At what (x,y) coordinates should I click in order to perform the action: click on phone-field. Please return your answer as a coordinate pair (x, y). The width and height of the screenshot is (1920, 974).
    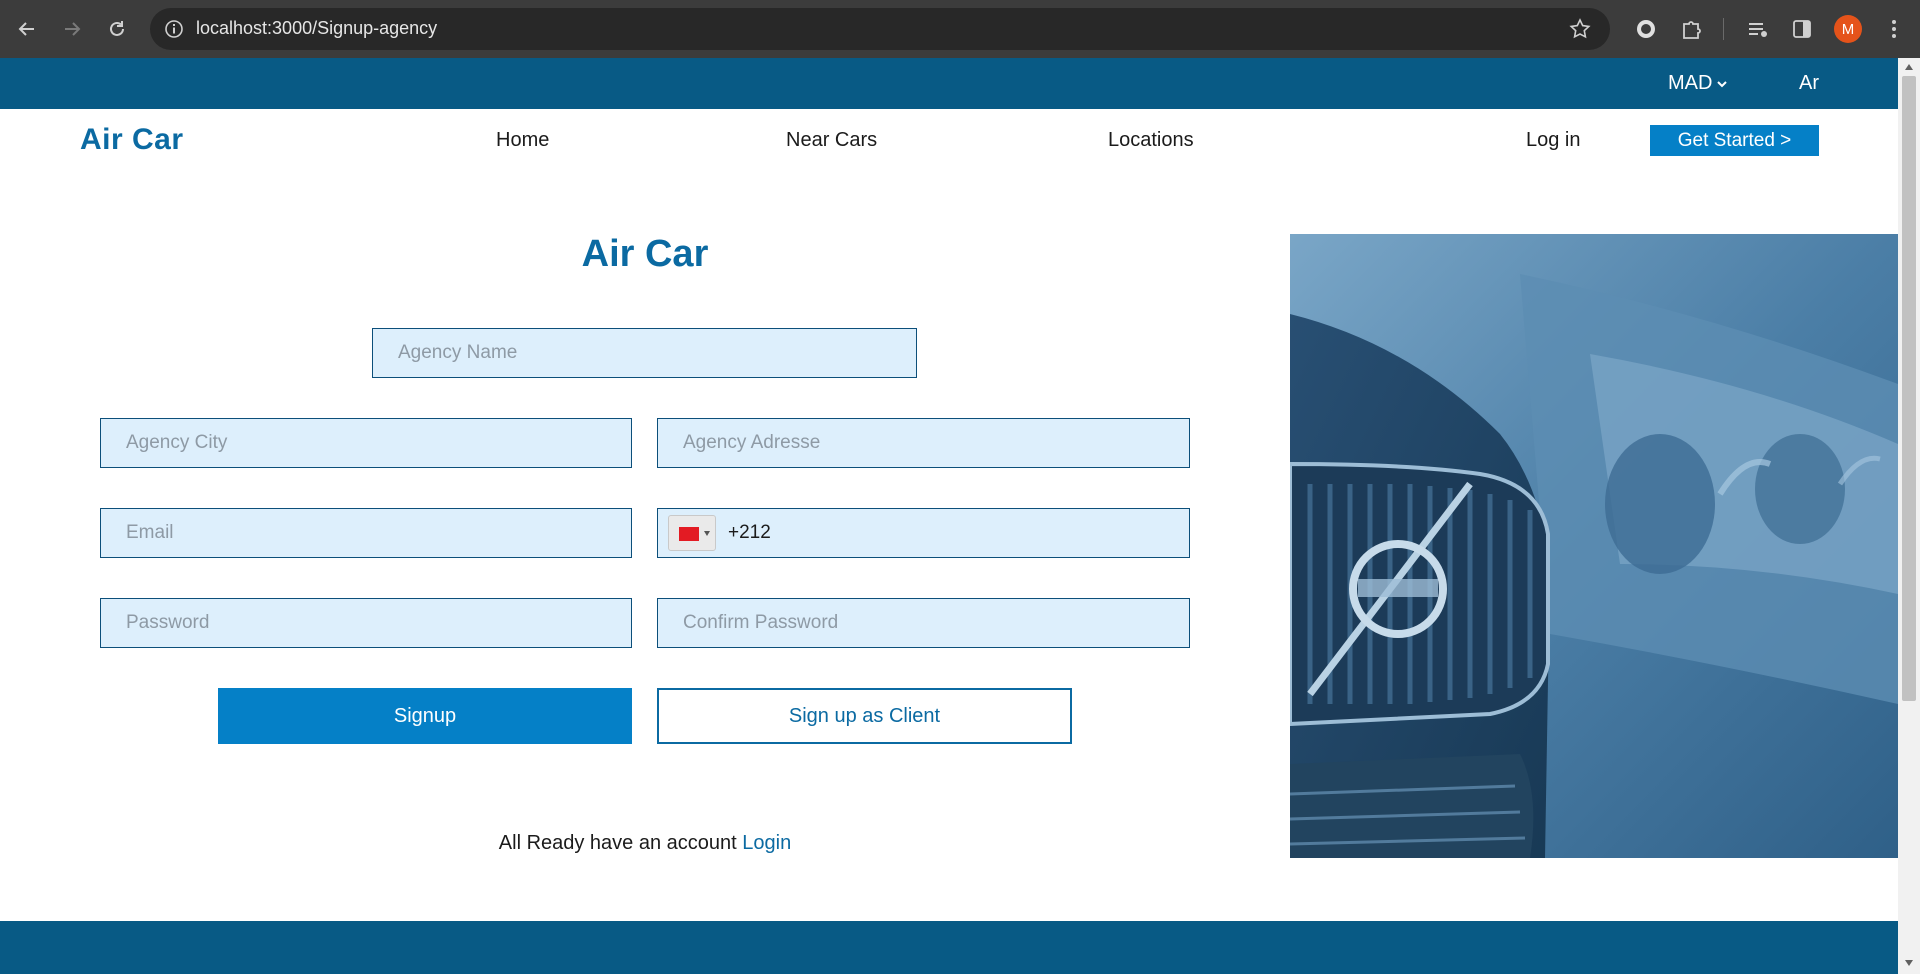
    Looking at the image, I should click on (923, 533).